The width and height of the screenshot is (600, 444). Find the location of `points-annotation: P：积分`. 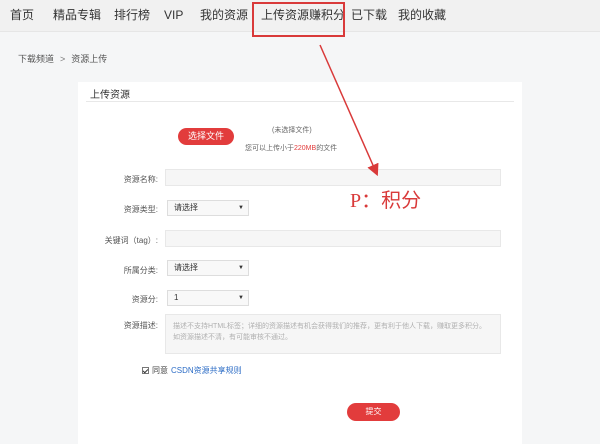

points-annotation: P：积分 is located at coordinates (386, 201).